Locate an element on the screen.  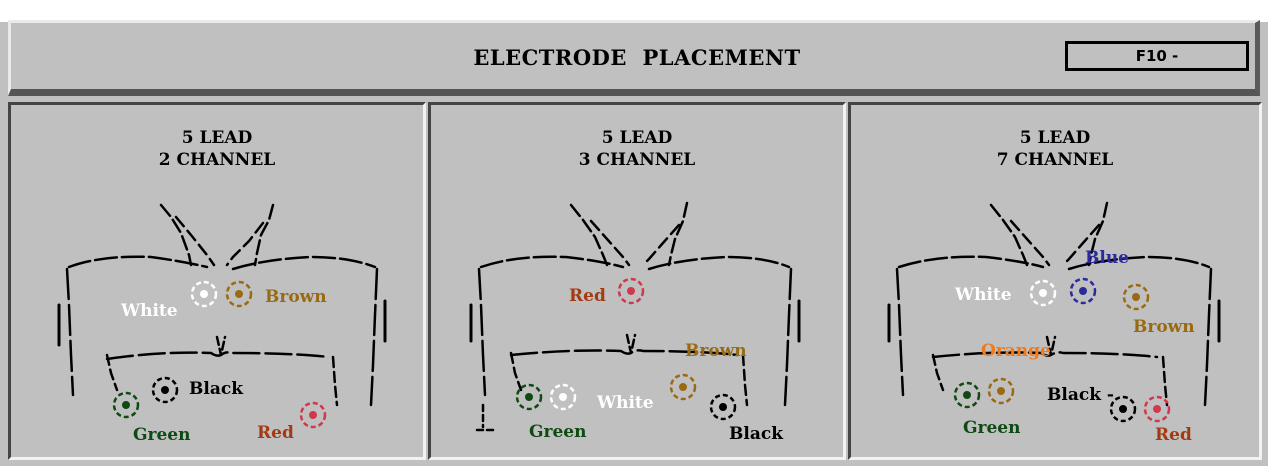
label-black: Black - is located at coordinates (1080, 395).